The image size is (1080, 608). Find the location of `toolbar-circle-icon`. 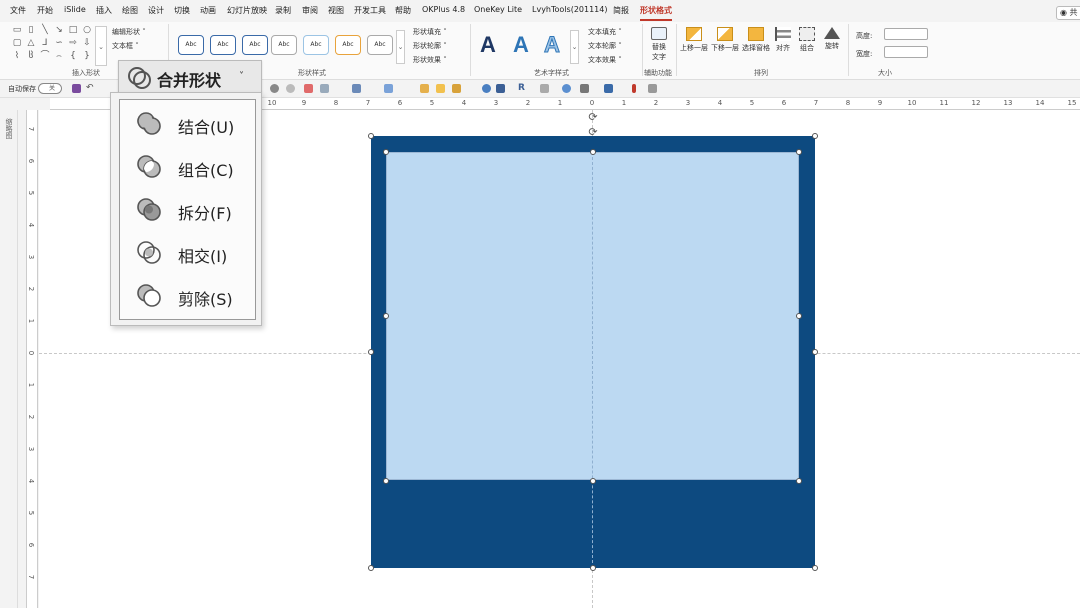

toolbar-circle-icon is located at coordinates (274, 88).